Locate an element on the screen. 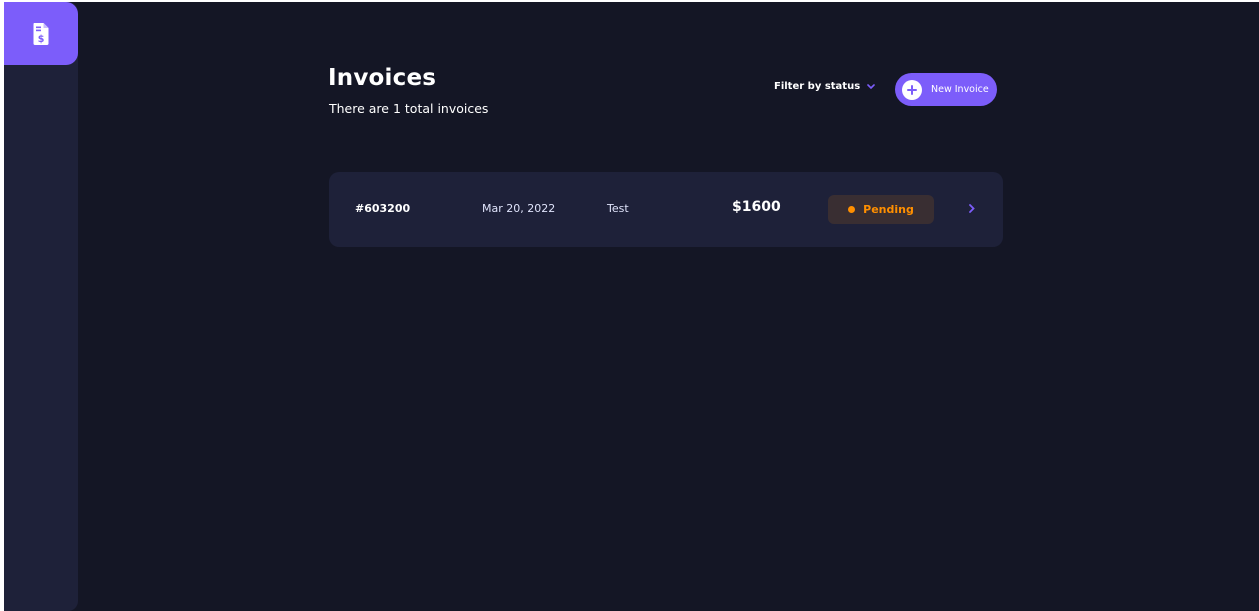  chevron-right-icon is located at coordinates (972, 208).